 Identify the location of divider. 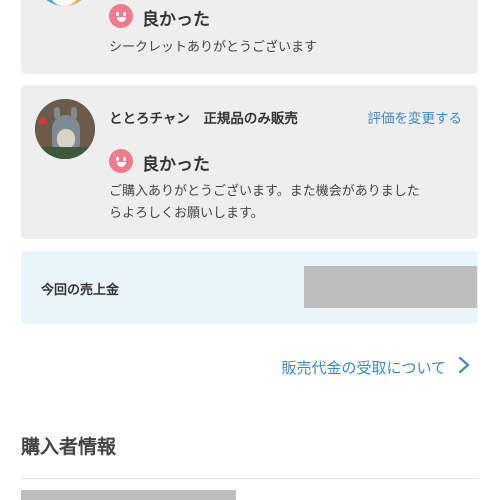
(249, 478).